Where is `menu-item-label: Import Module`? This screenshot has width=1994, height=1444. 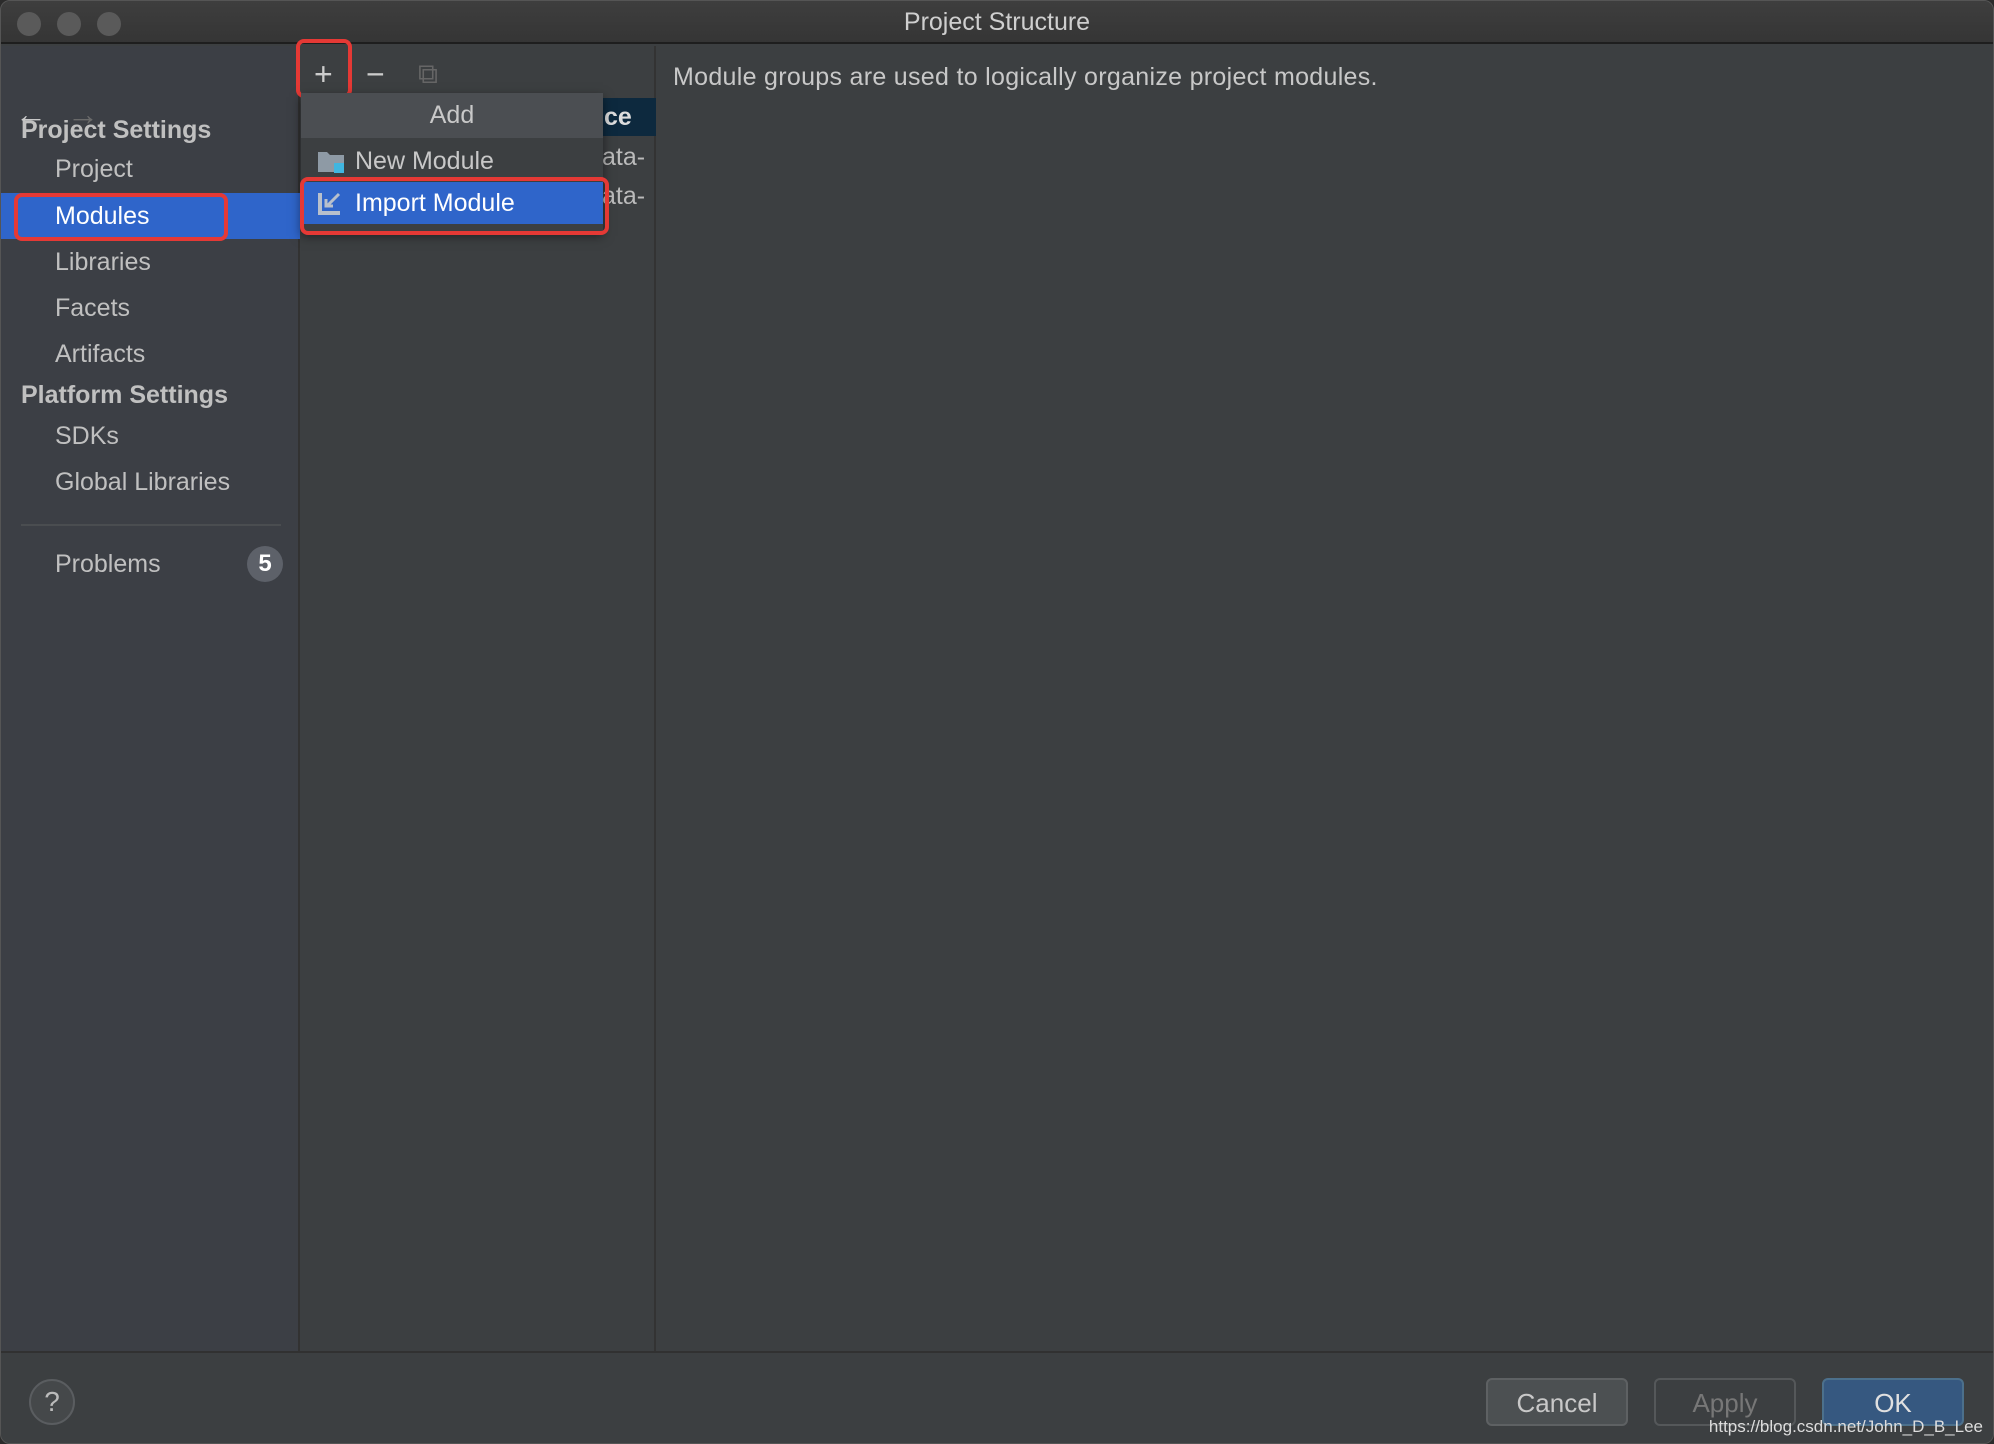 menu-item-label: Import Module is located at coordinates (435, 203).